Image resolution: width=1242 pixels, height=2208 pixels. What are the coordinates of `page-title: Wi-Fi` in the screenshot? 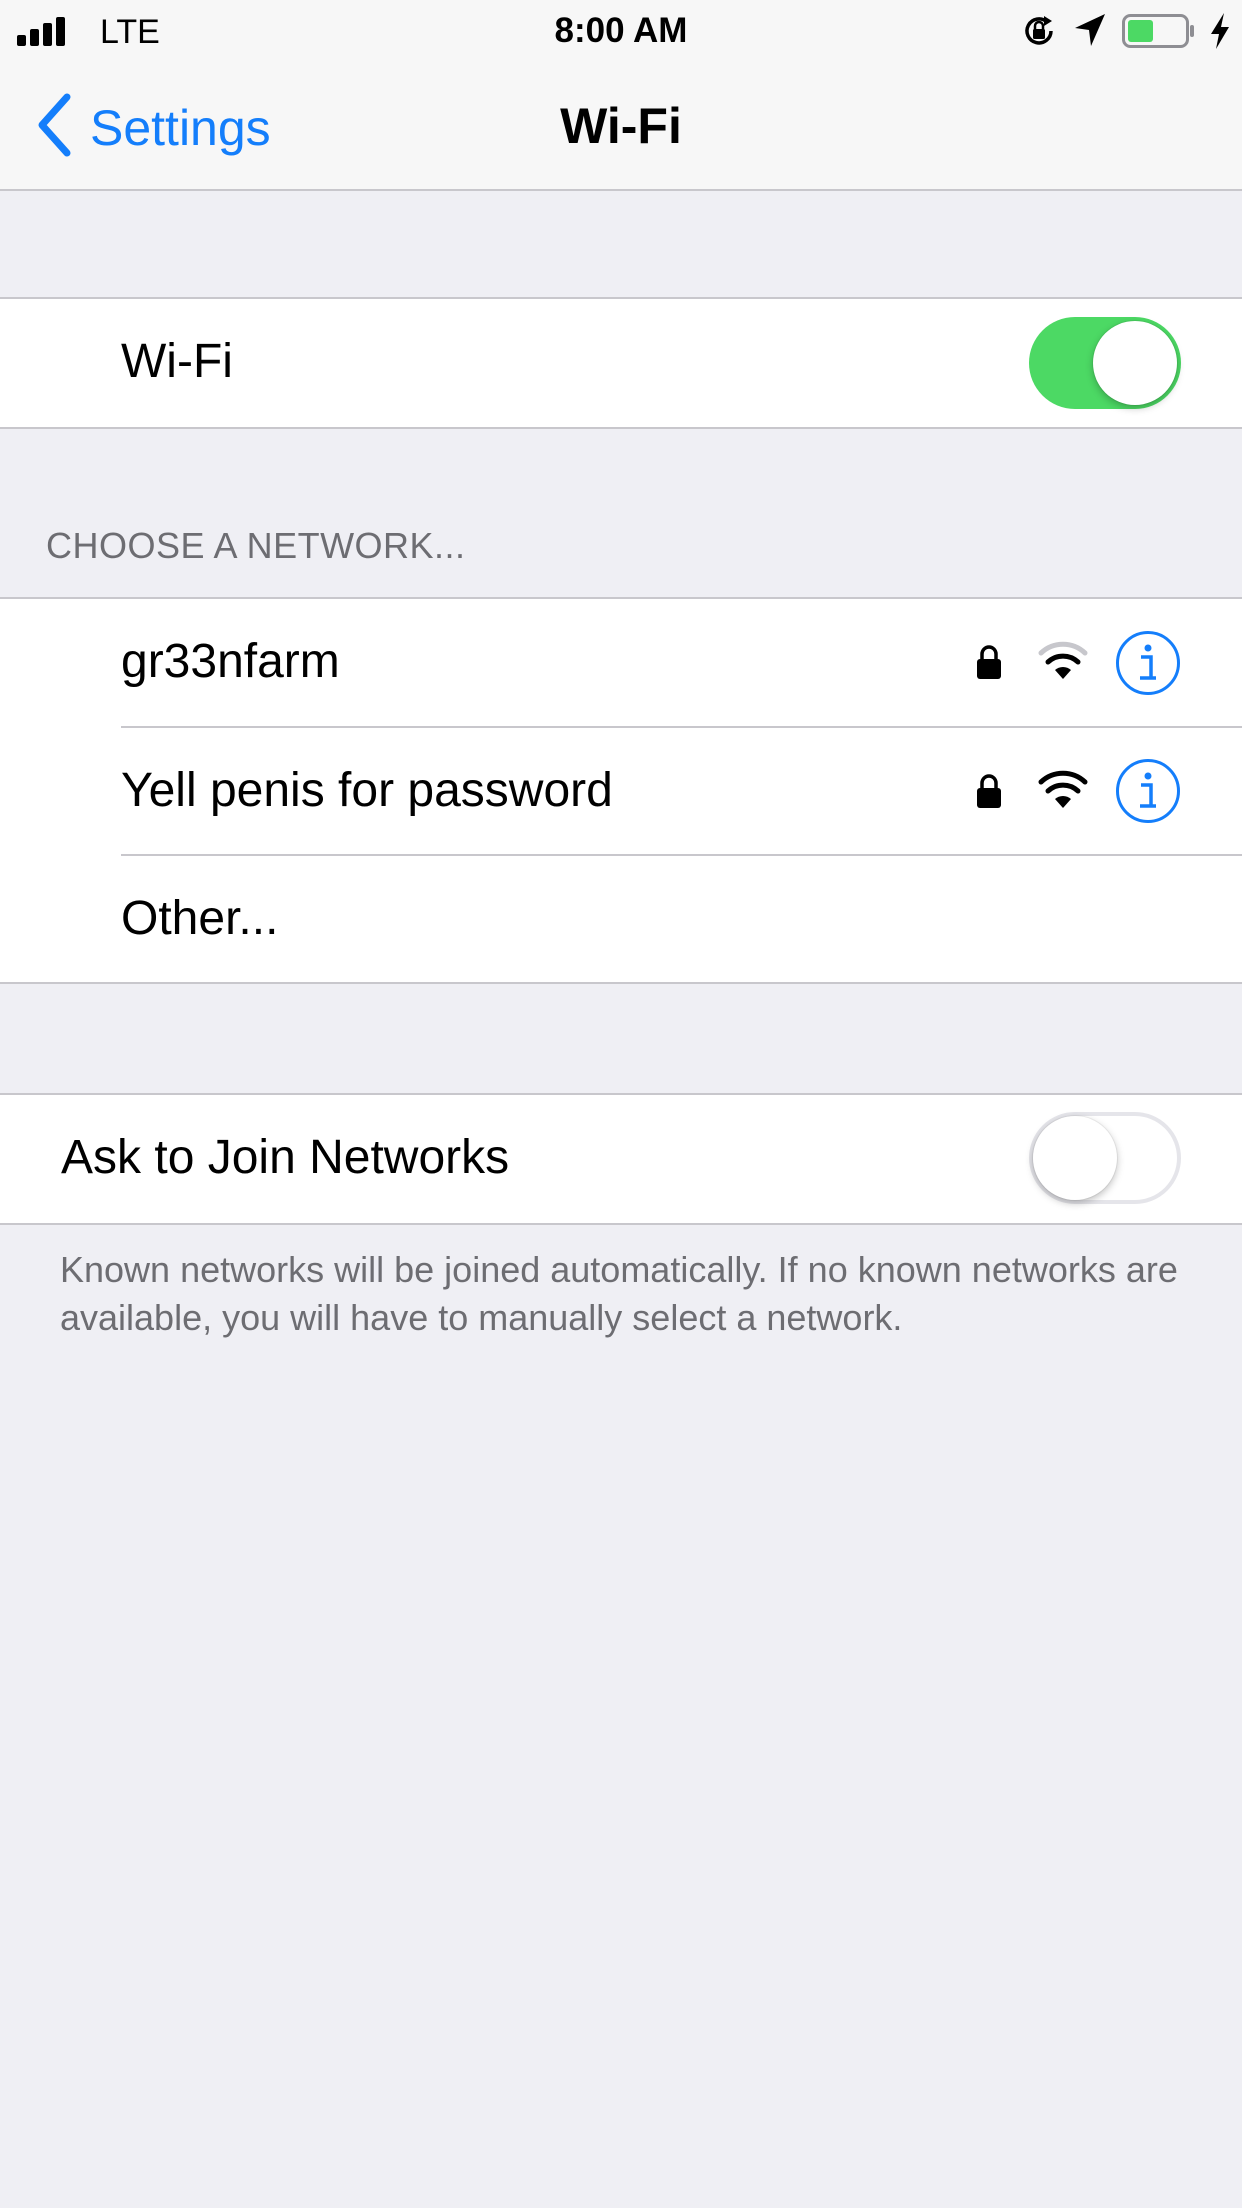 It's located at (621, 126).